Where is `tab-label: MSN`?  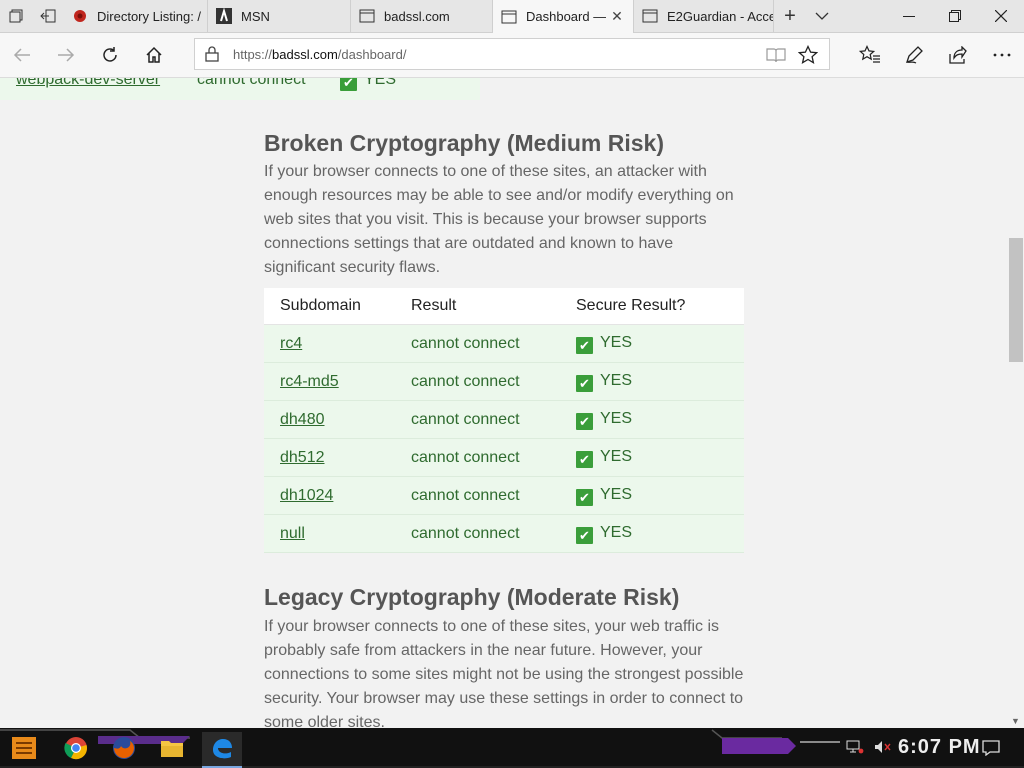
tab-label: MSN is located at coordinates (255, 16).